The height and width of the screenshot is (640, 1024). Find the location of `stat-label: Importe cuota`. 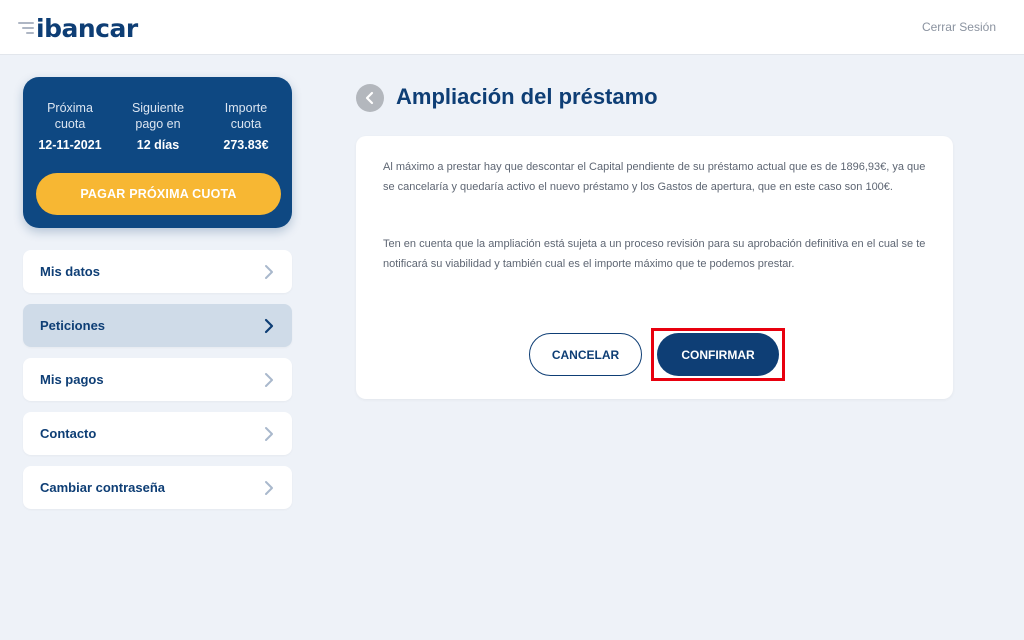

stat-label: Importe cuota is located at coordinates (246, 116).